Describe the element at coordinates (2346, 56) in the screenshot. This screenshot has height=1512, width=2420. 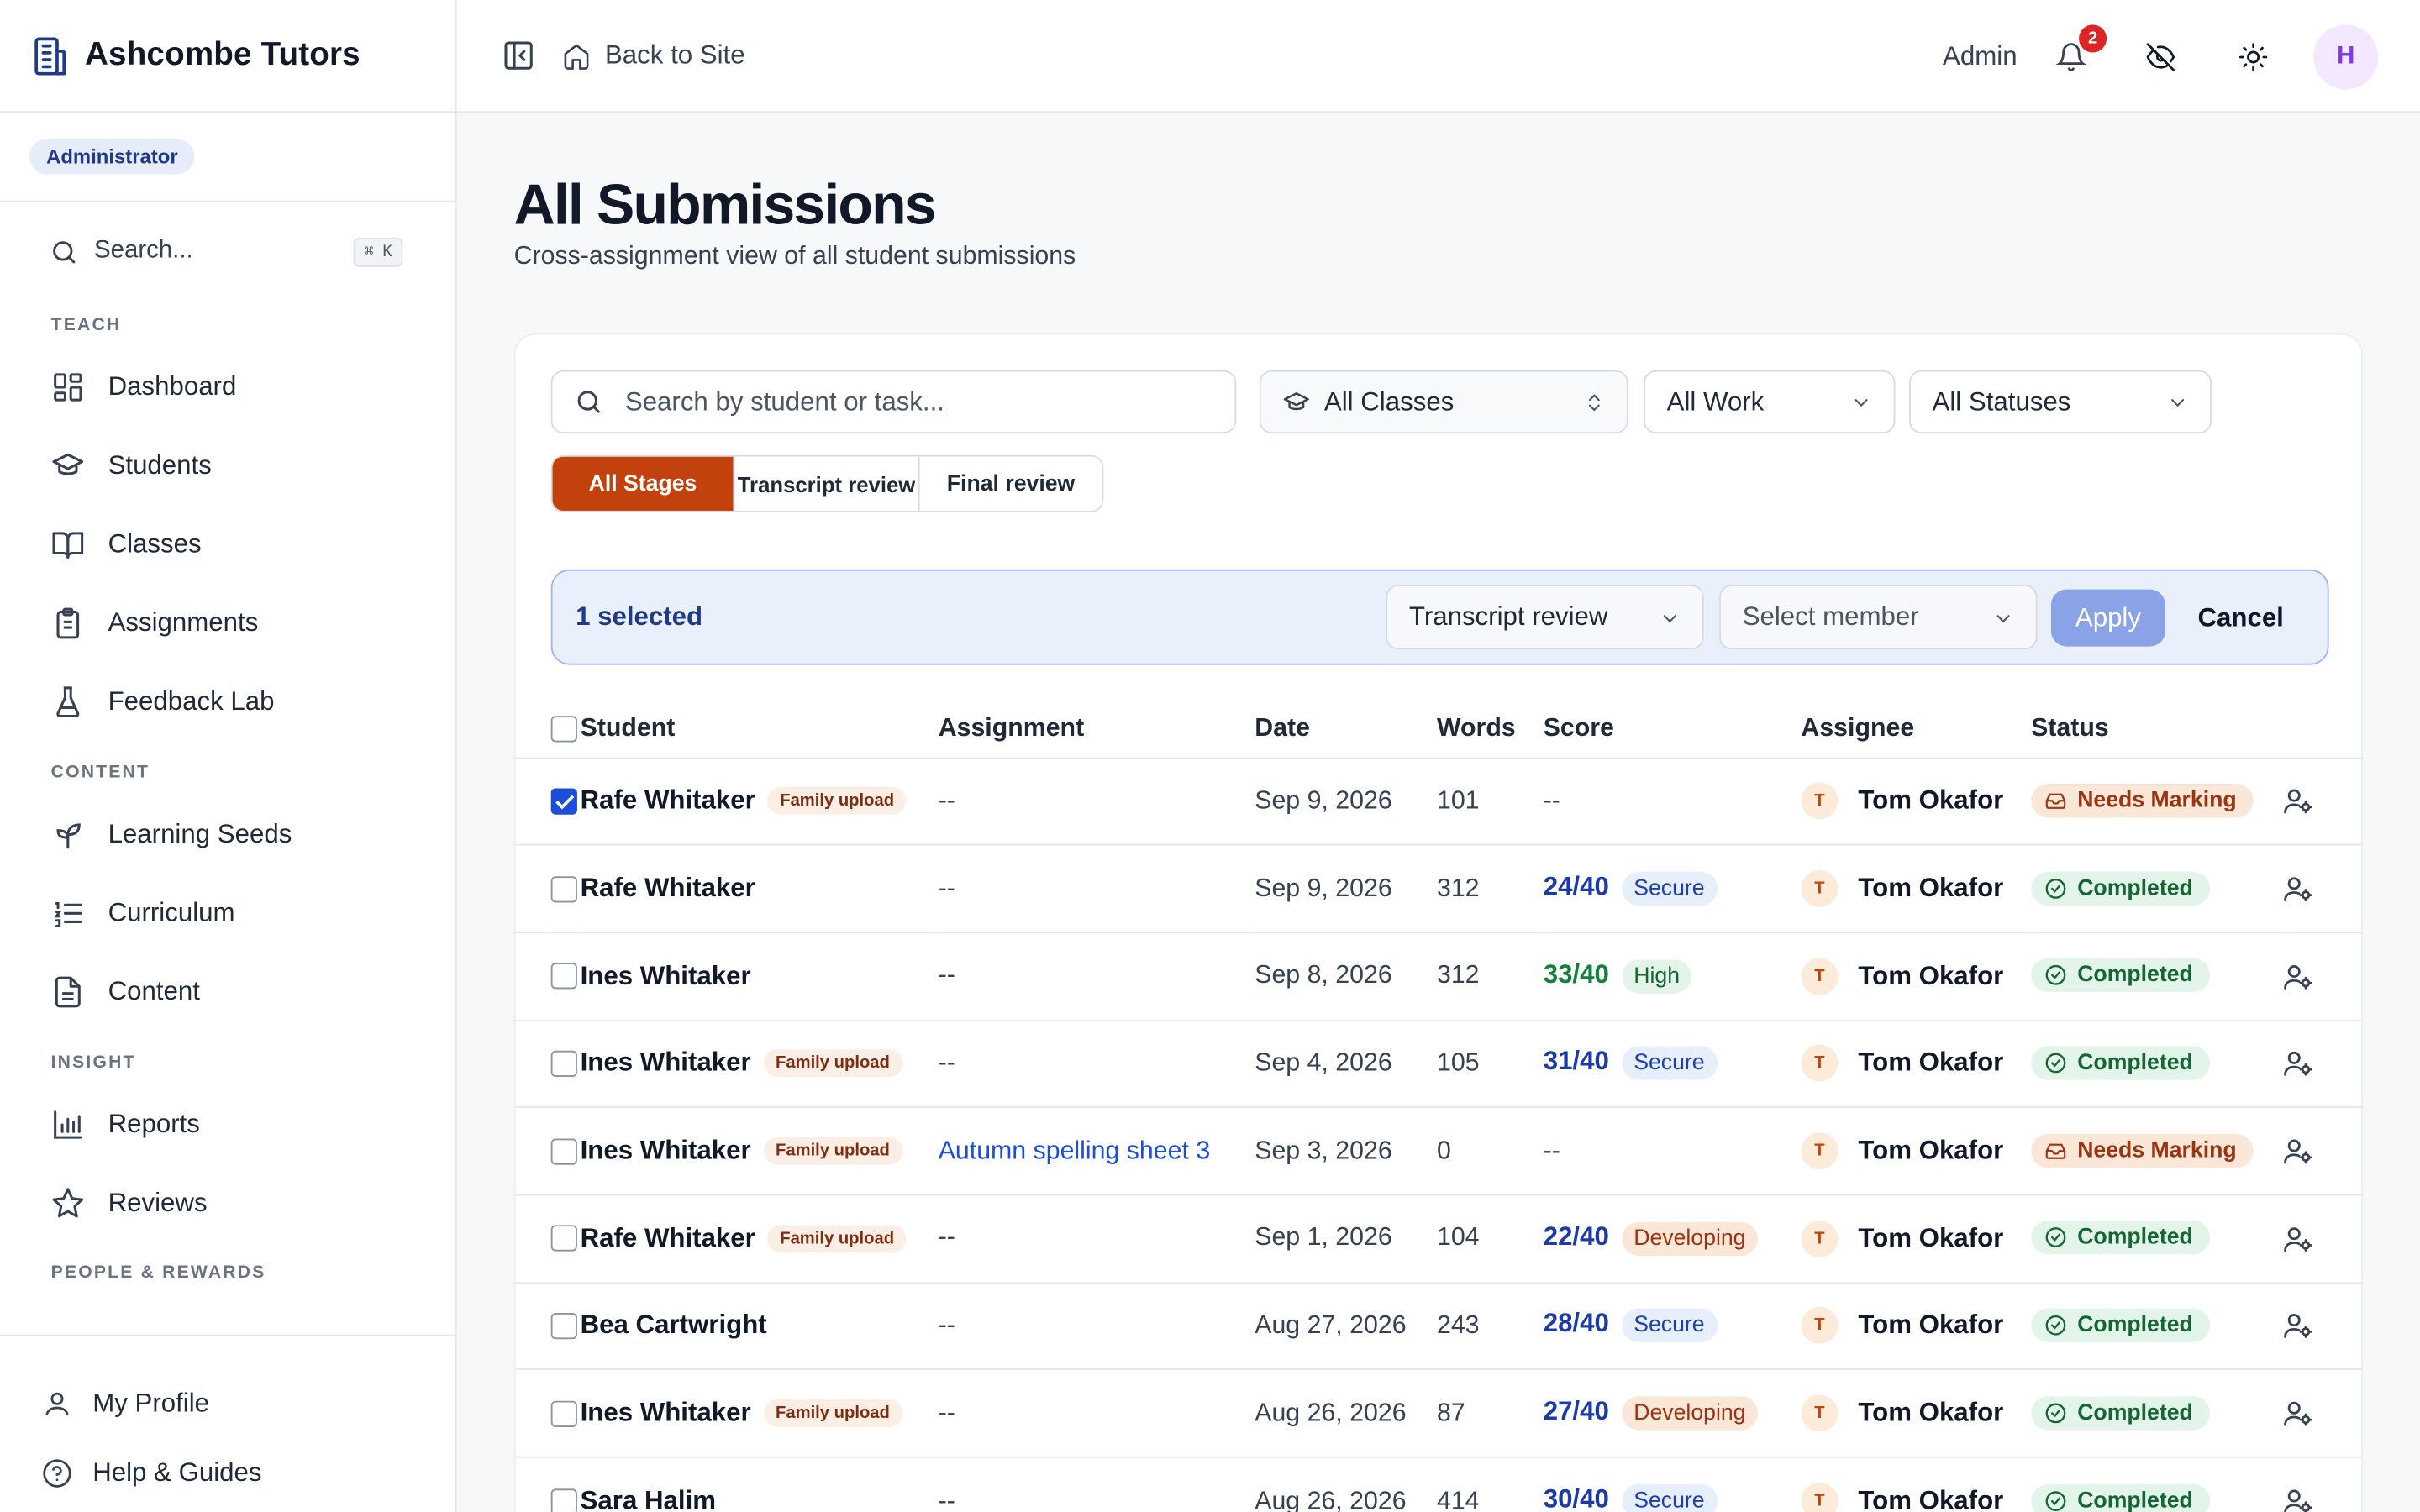
I see `user-avatar: H` at that location.